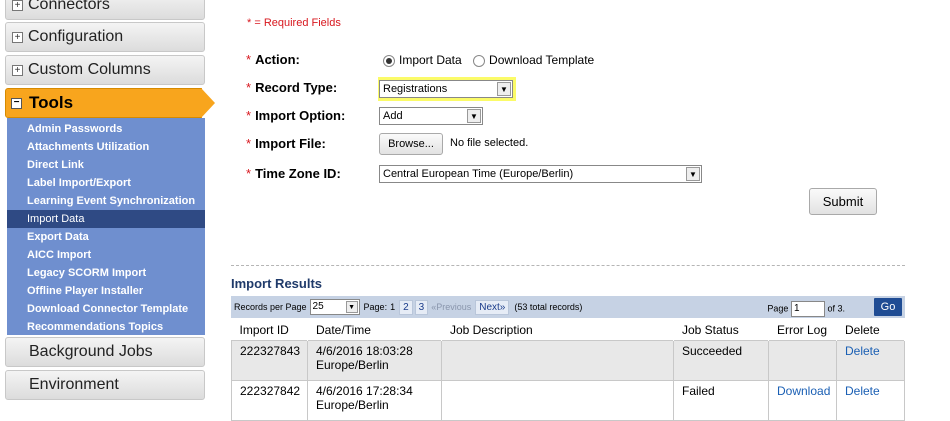  What do you see at coordinates (542, 60) in the screenshot?
I see `radio-label: Download Template` at bounding box center [542, 60].